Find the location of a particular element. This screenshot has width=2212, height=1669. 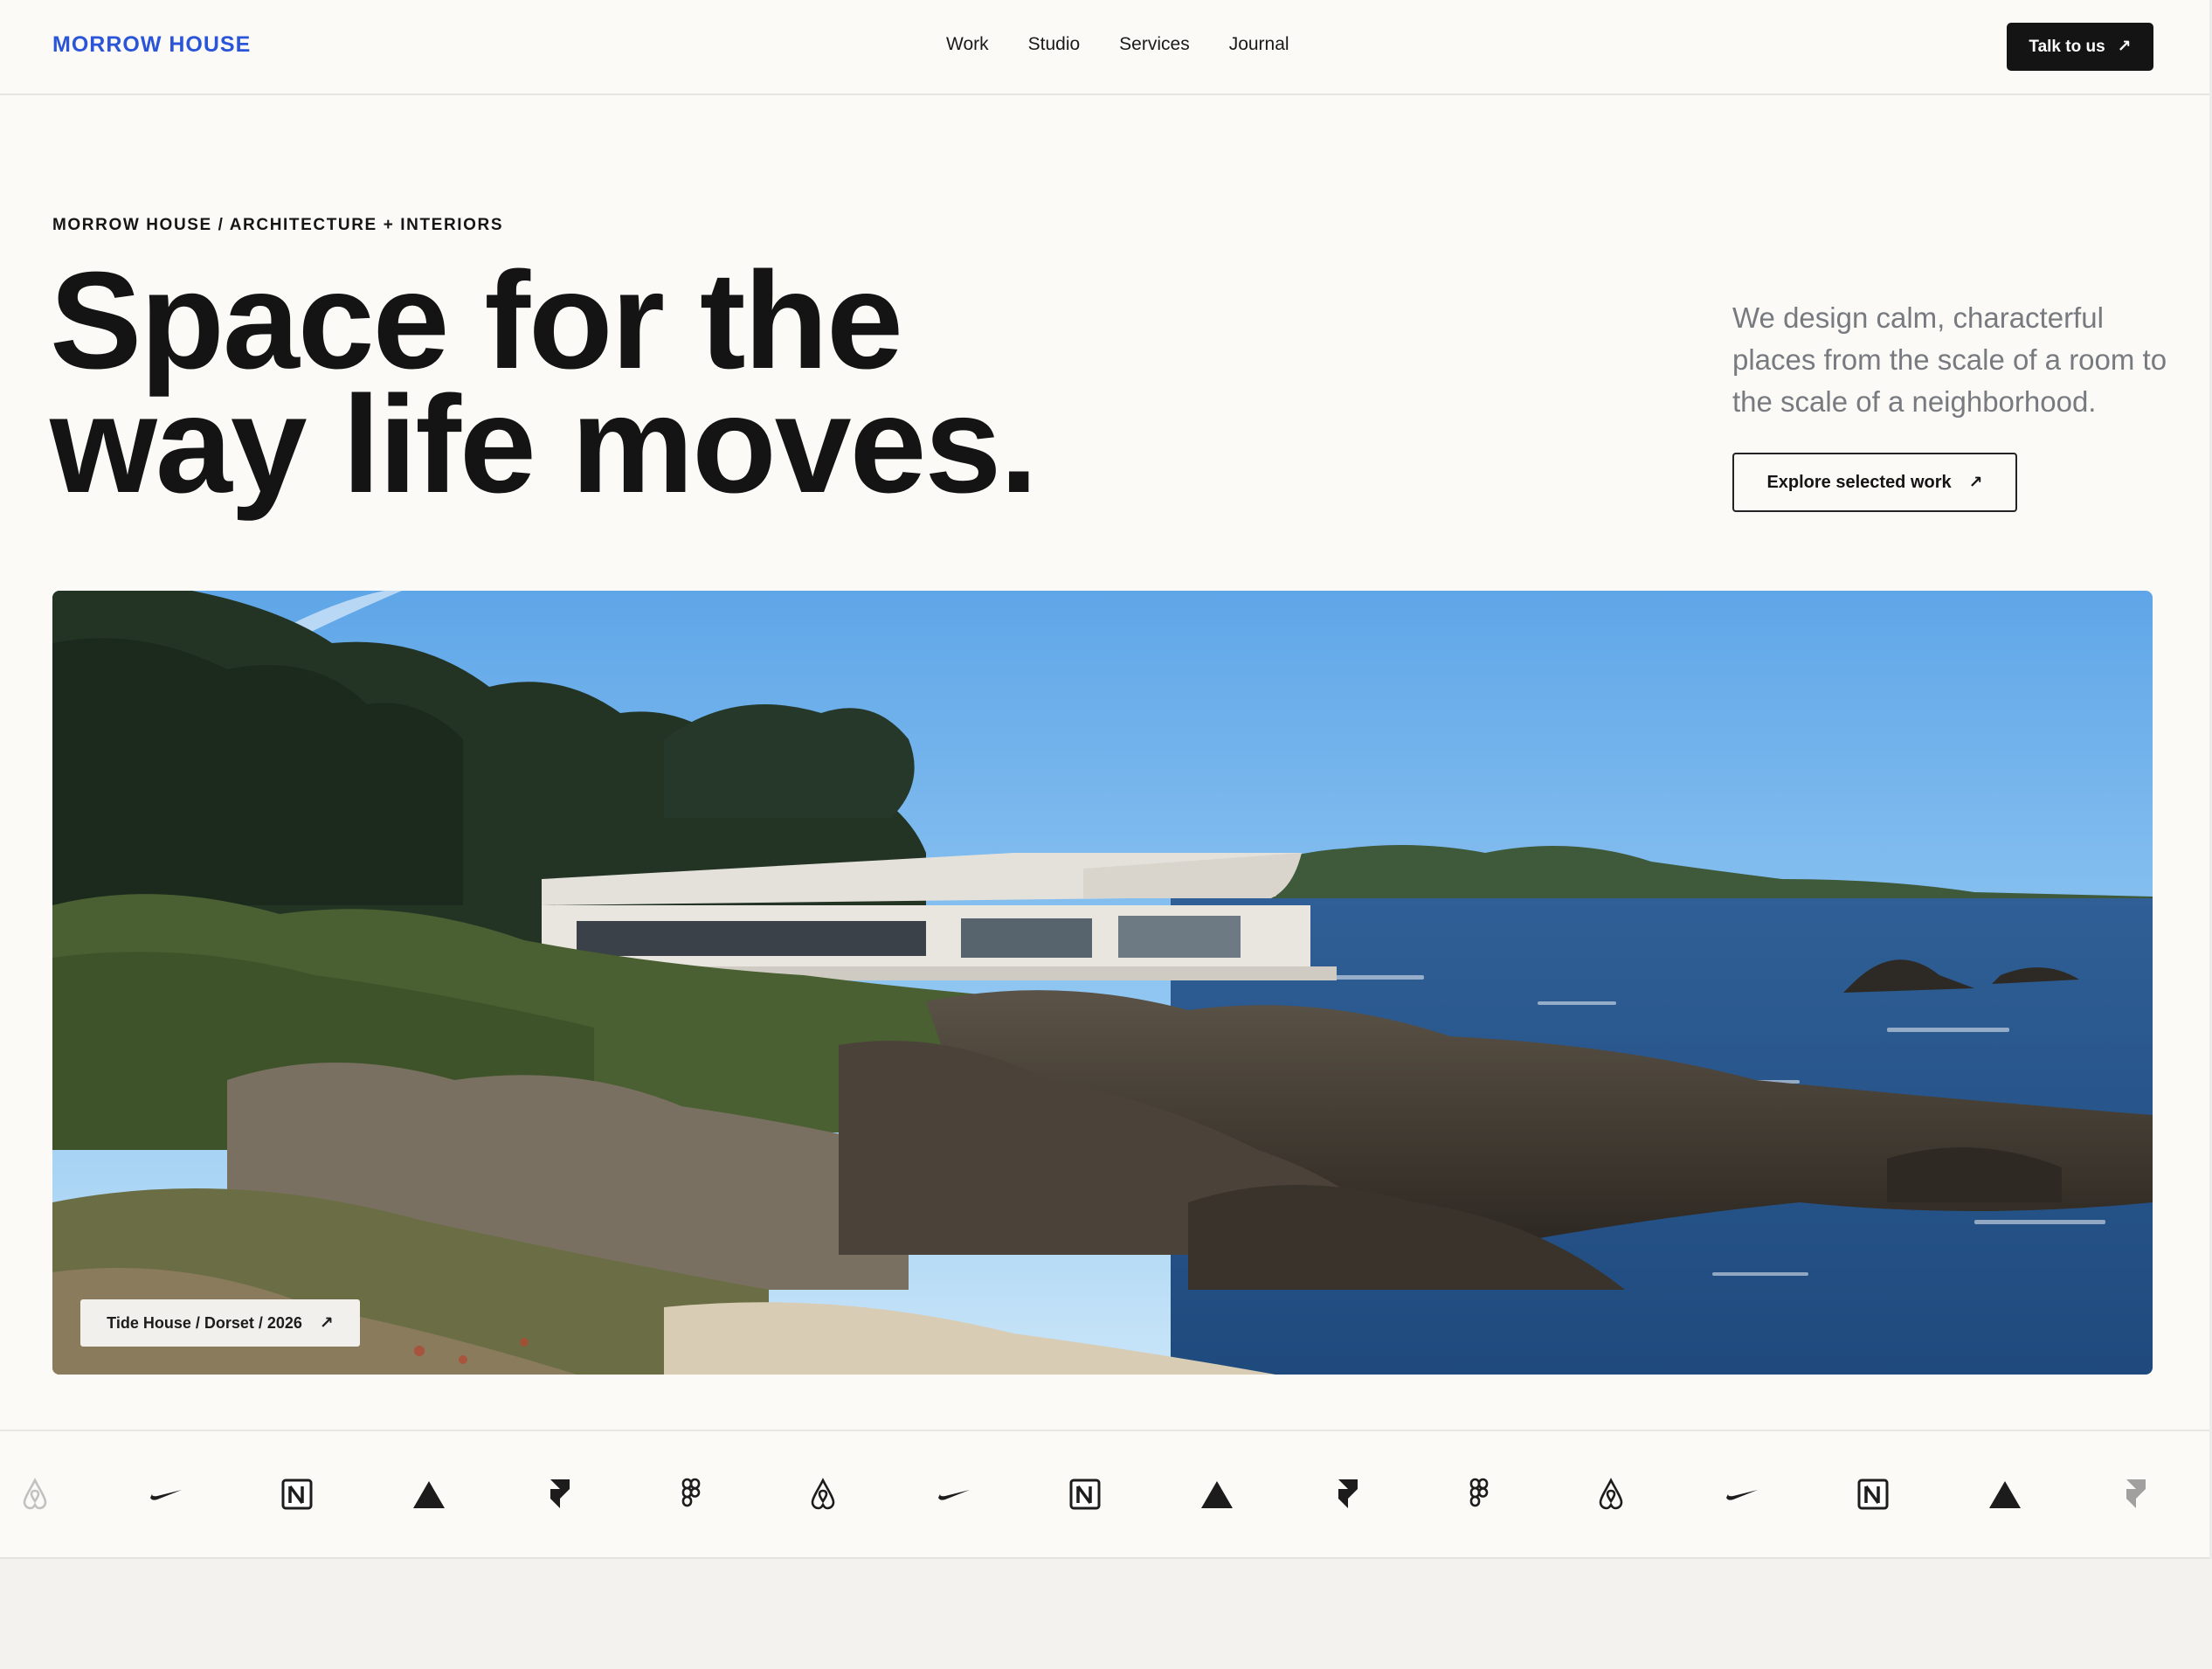

hero-headline: Space for the way life moves. is located at coordinates (574, 383).